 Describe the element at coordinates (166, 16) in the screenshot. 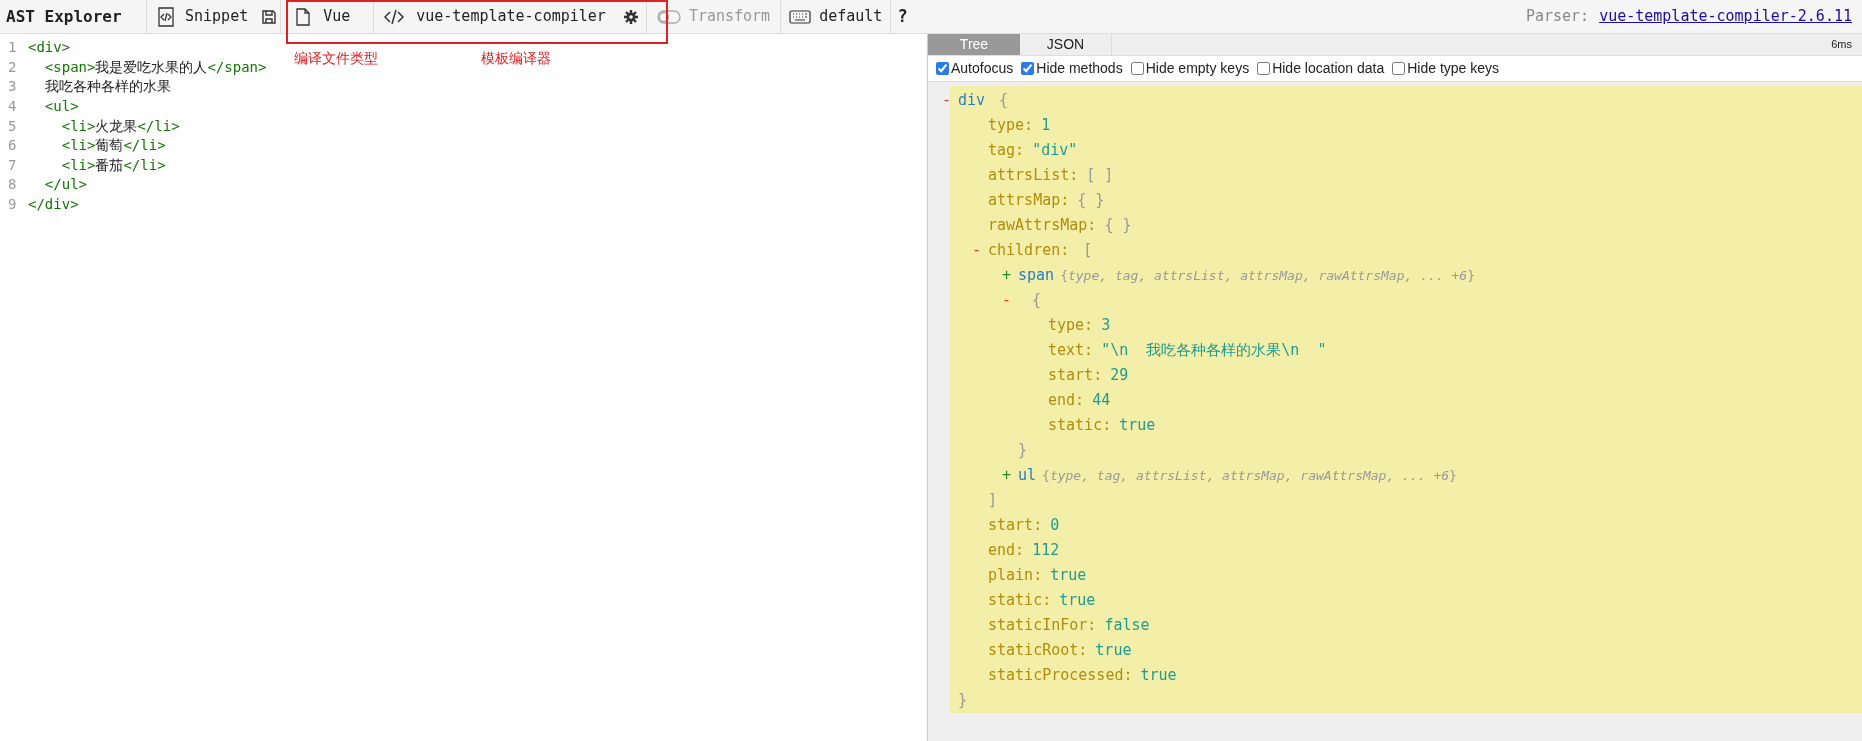

I see `code-file-icon` at that location.